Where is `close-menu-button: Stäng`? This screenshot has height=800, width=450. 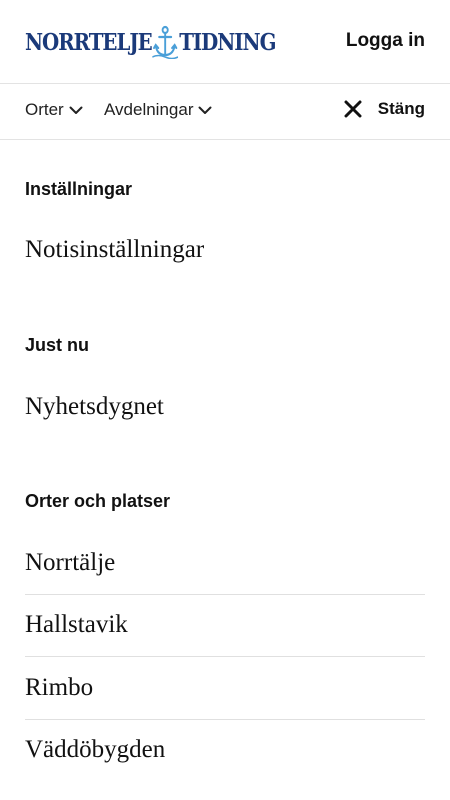
close-menu-button: Stäng is located at coordinates (384, 109).